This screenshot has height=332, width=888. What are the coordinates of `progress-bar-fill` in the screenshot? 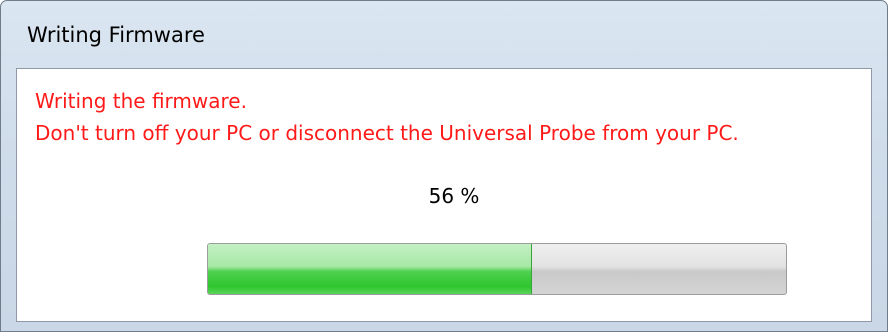 It's located at (370, 269).